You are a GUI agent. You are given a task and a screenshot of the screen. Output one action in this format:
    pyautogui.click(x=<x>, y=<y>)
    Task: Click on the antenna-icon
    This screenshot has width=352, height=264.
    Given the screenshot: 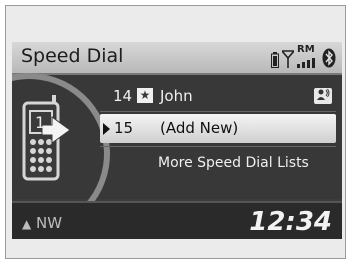 What is the action you would take?
    pyautogui.click(x=288, y=59)
    